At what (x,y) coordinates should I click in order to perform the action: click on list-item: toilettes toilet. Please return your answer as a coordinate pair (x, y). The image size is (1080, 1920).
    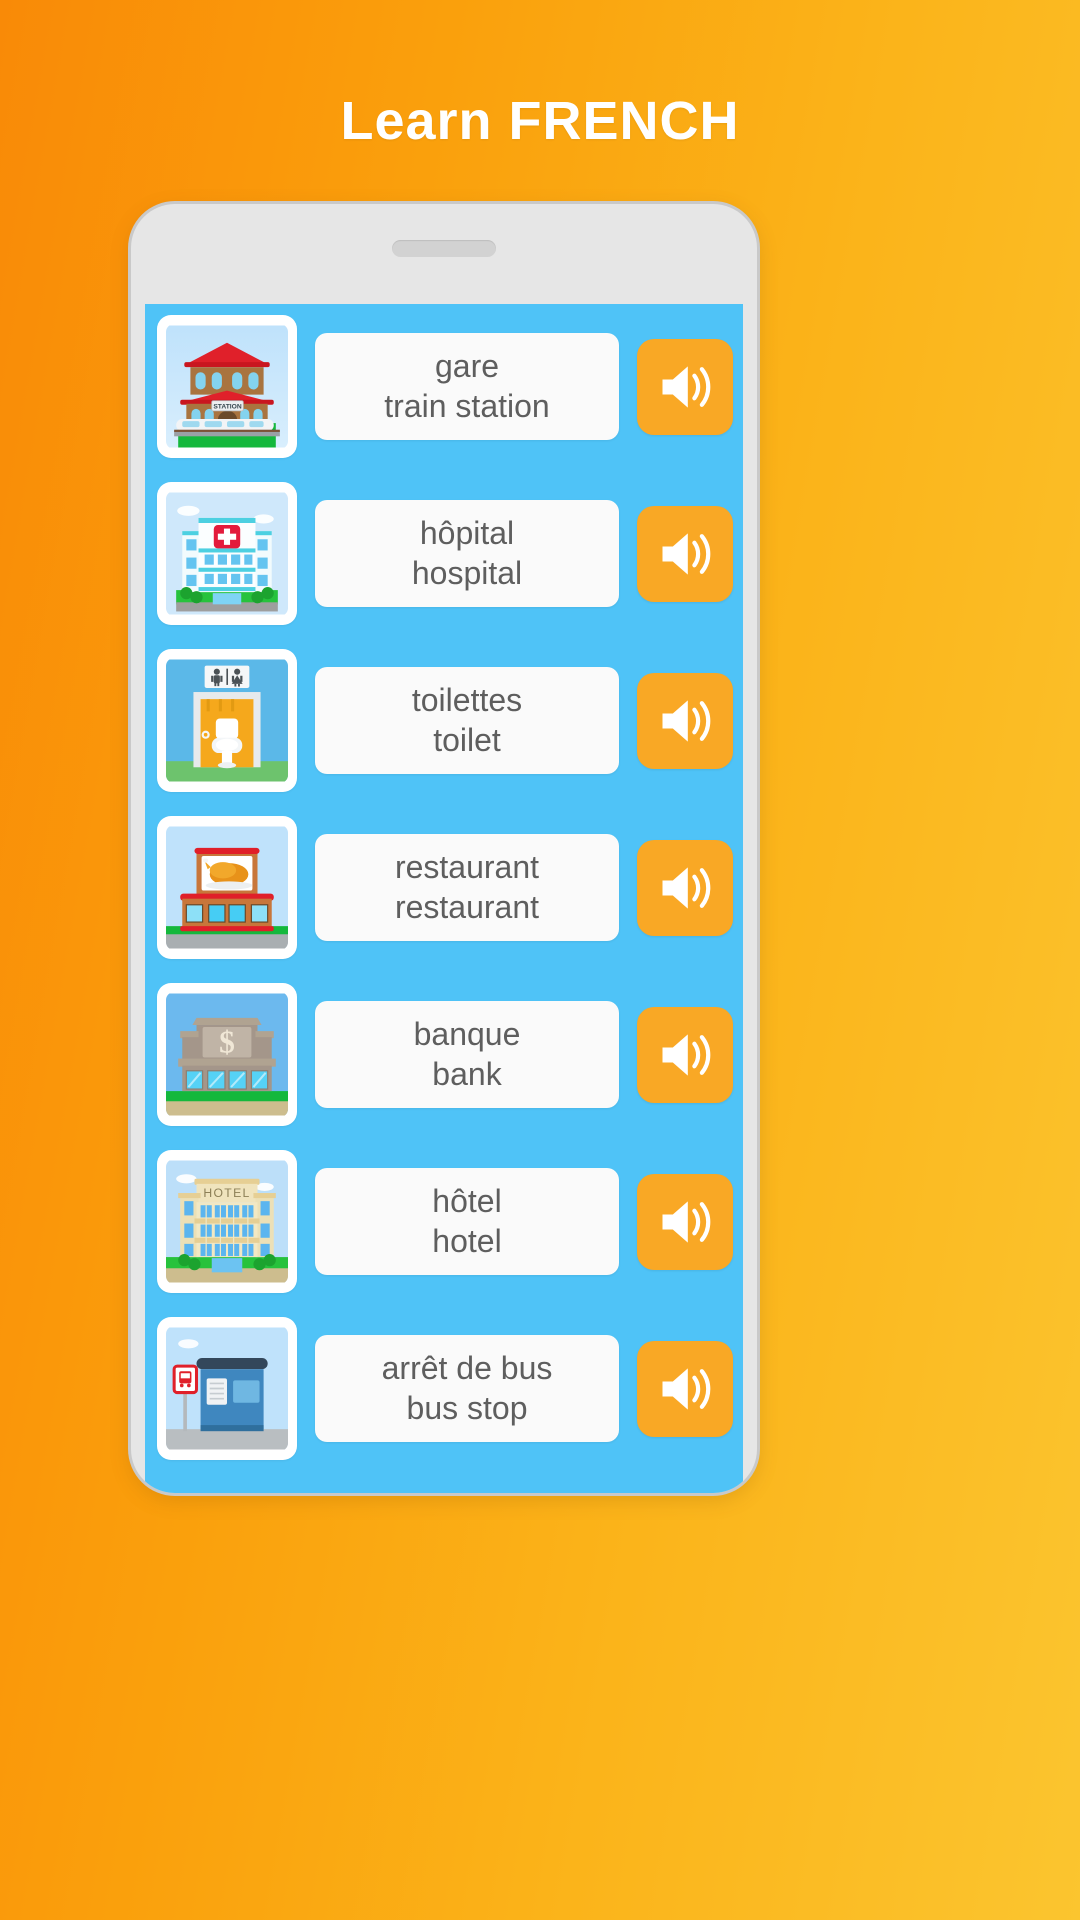
    Looking at the image, I should click on (444, 720).